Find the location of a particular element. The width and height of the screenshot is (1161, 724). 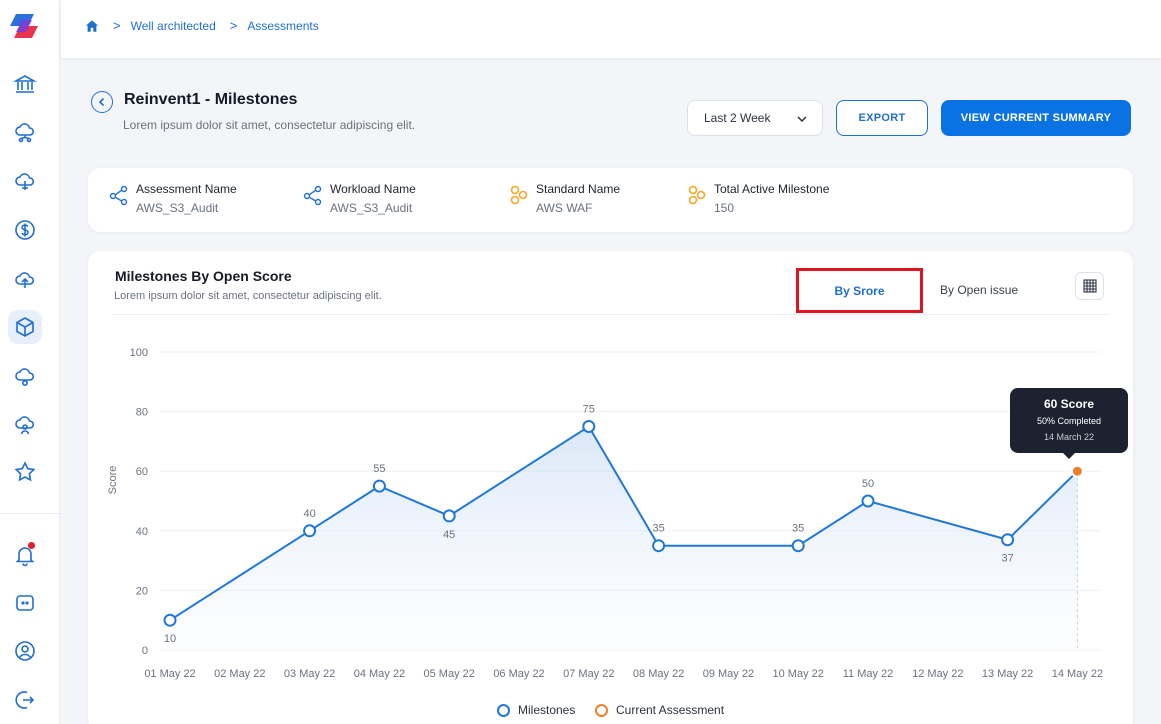

legend-label: Current Assessment is located at coordinates (670, 710).